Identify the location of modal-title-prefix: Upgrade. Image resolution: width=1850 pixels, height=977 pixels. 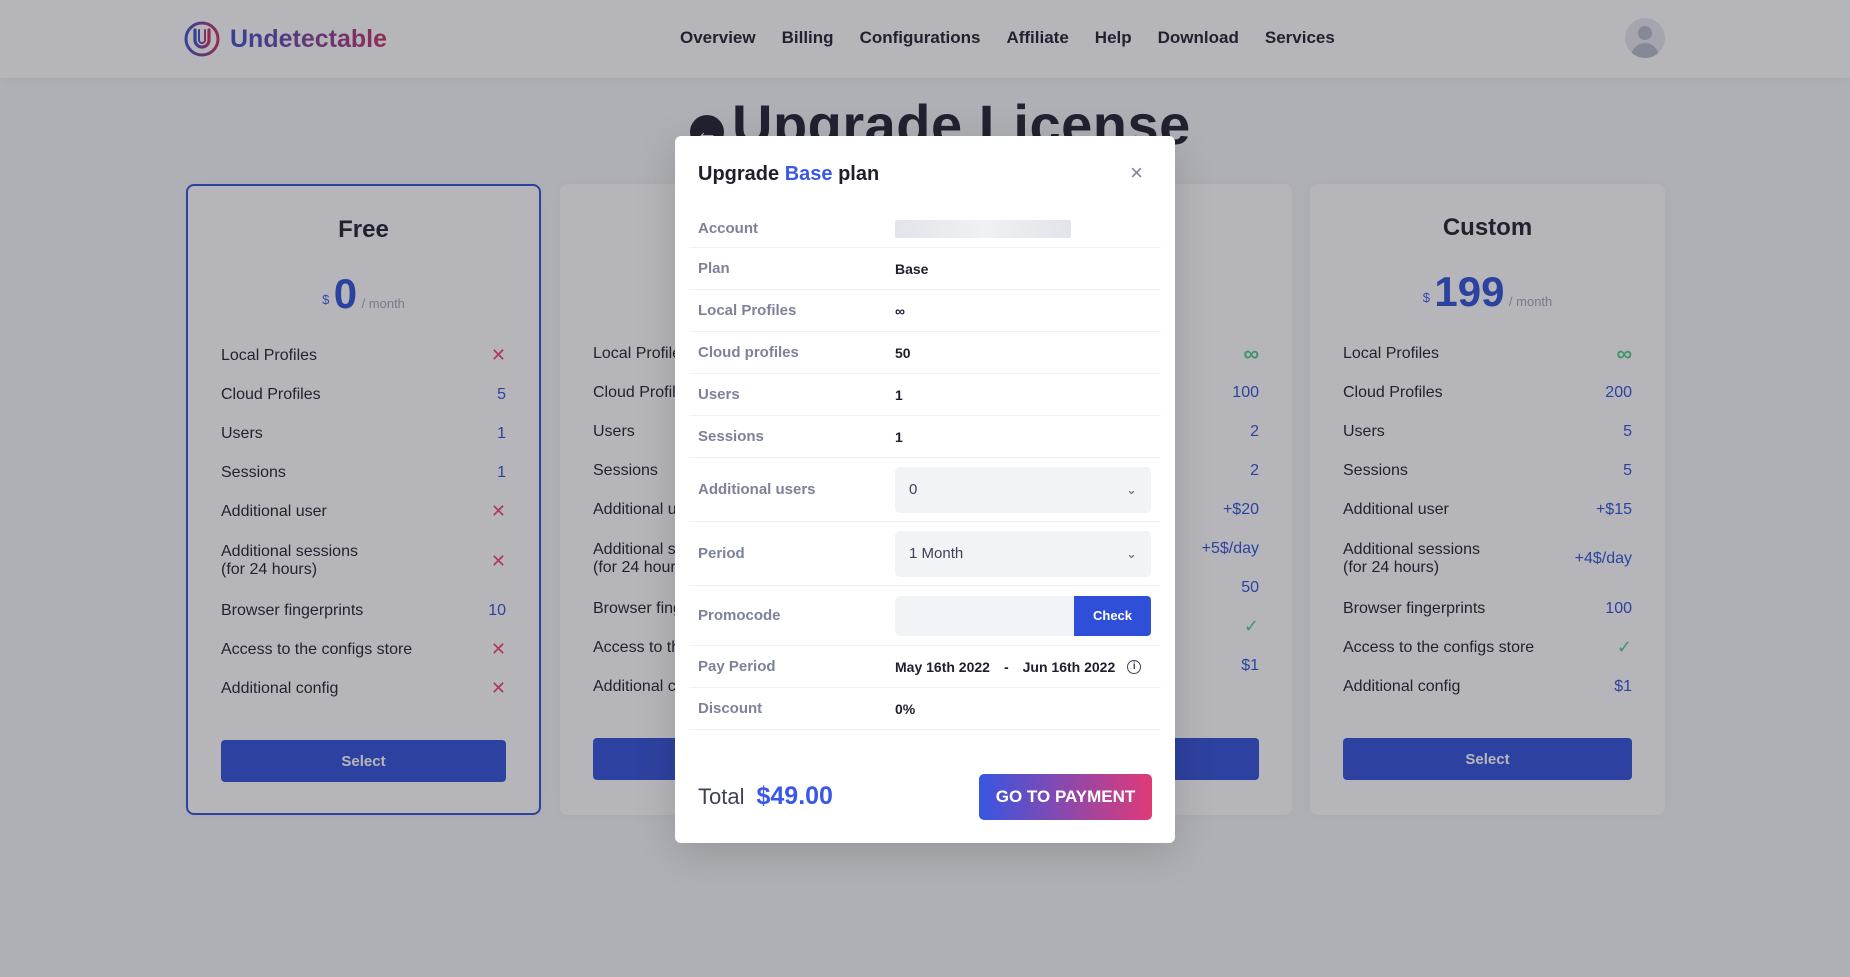
(739, 174).